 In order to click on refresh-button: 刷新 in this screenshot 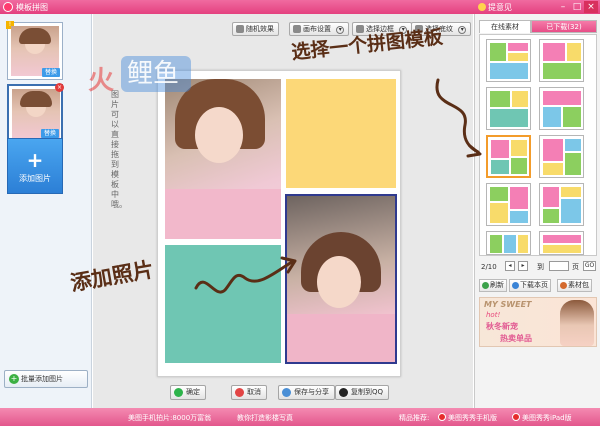, I will do `click(493, 285)`.